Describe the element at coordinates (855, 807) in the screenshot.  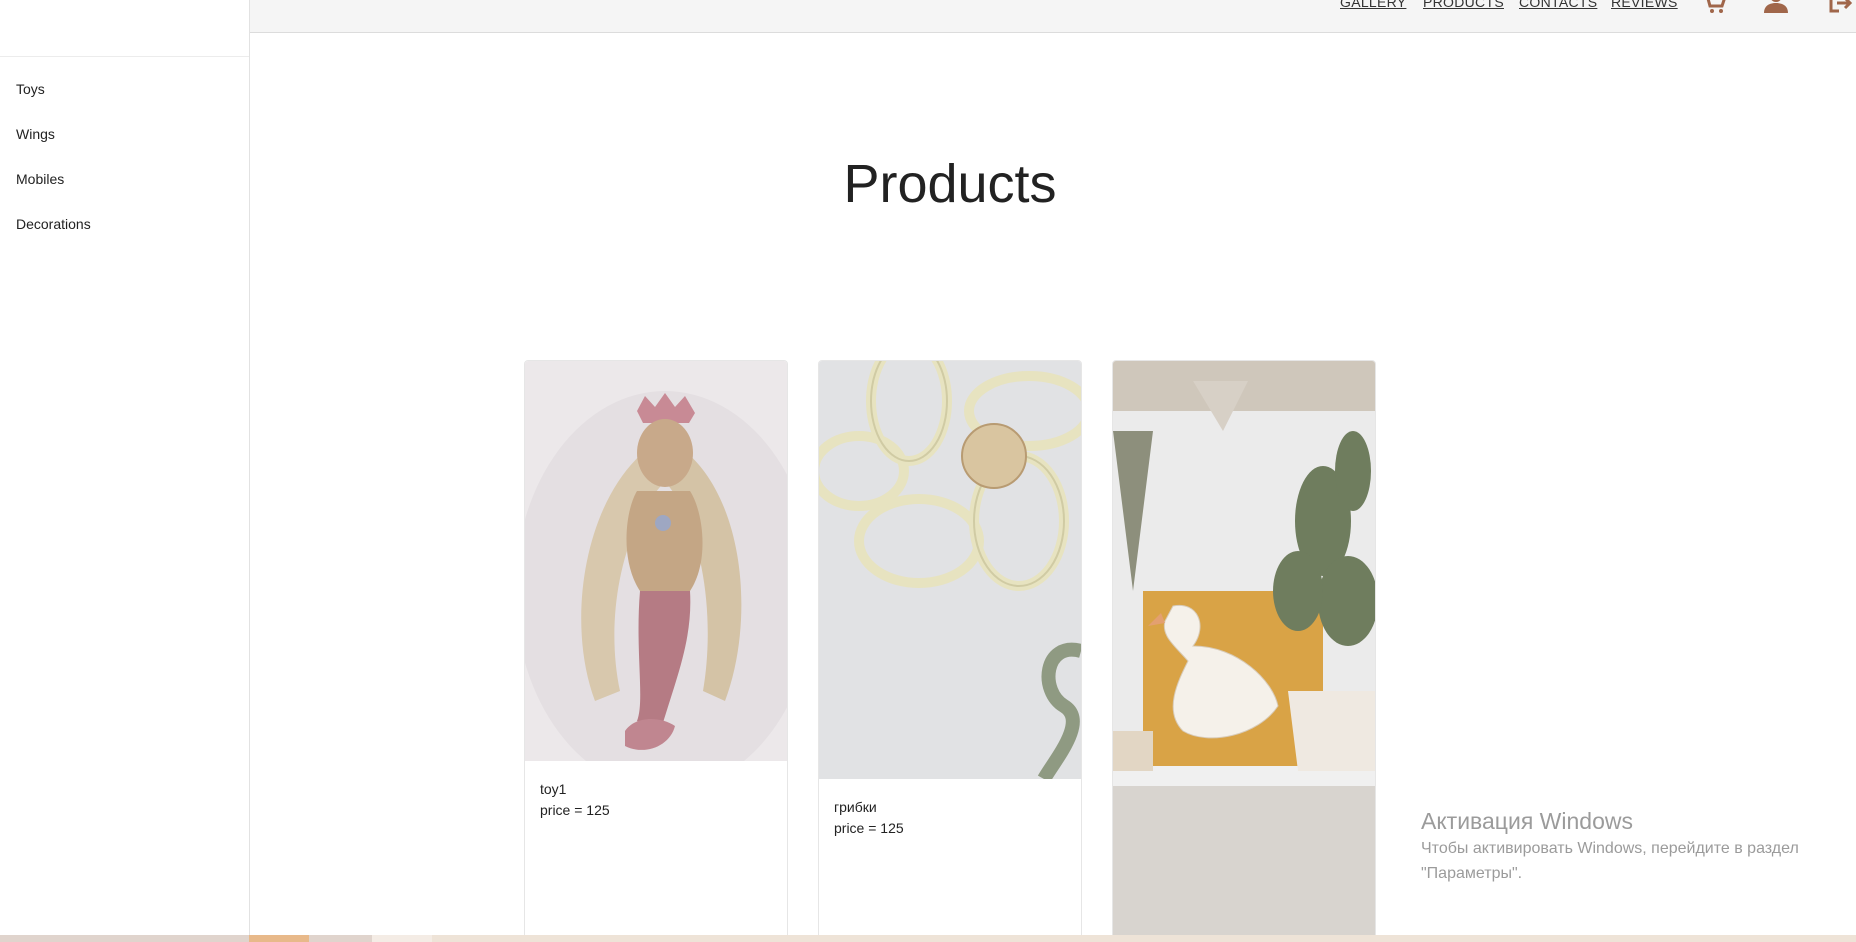
I see `product-name: грибки` at that location.